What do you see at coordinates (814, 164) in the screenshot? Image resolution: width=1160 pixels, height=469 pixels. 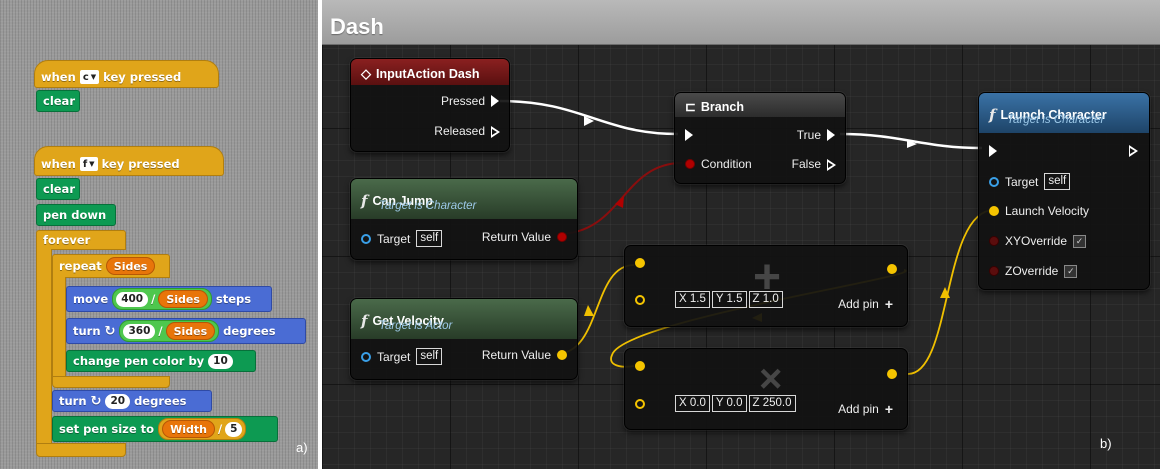 I see `false-pin: False` at bounding box center [814, 164].